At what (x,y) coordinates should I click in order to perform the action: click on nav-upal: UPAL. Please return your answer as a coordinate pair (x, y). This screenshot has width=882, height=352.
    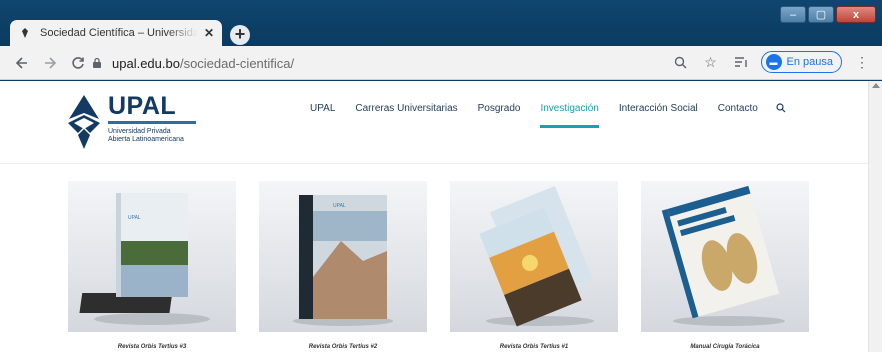
    Looking at the image, I should click on (322, 109).